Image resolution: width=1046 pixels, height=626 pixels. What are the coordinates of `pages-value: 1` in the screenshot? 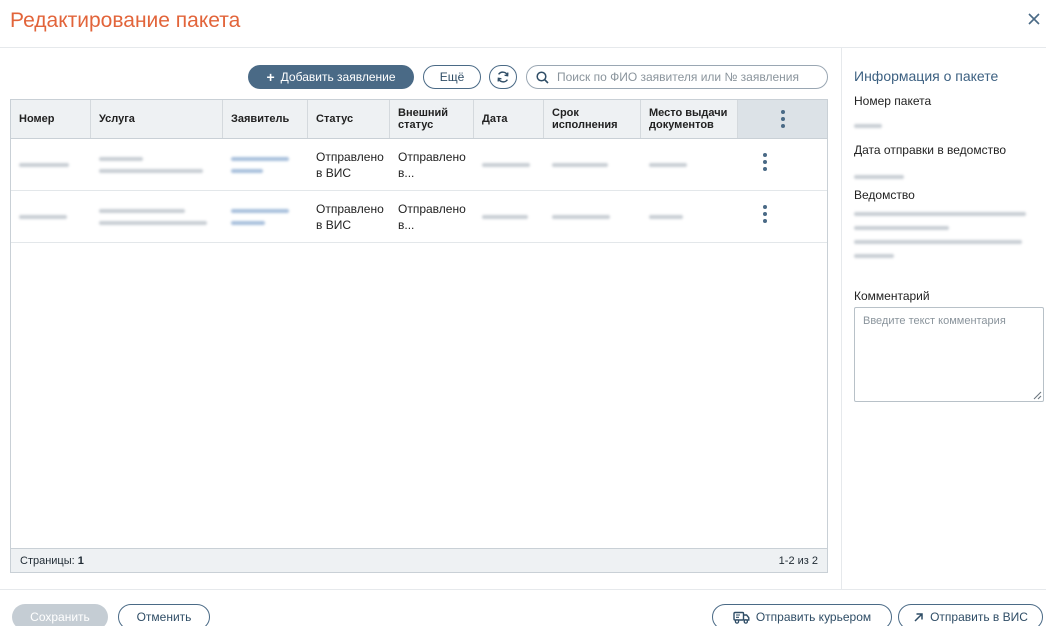 It's located at (81, 561).